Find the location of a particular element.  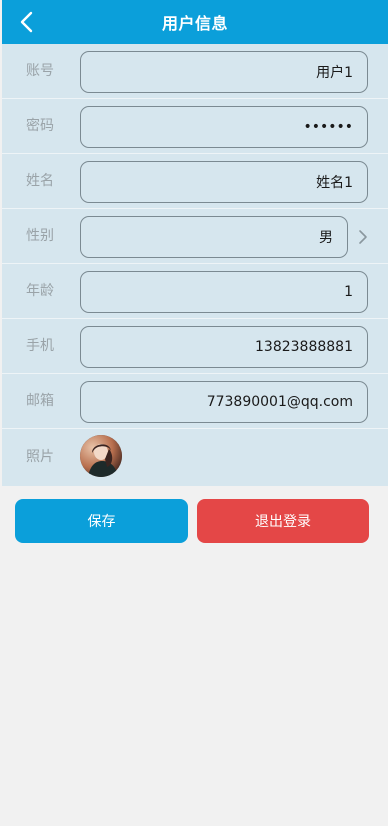

phone-label: 手机 is located at coordinates (40, 346).